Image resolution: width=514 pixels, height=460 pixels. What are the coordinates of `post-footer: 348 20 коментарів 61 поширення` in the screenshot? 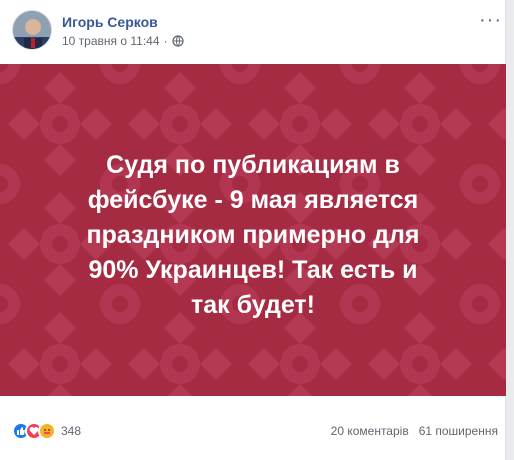 It's located at (255, 431).